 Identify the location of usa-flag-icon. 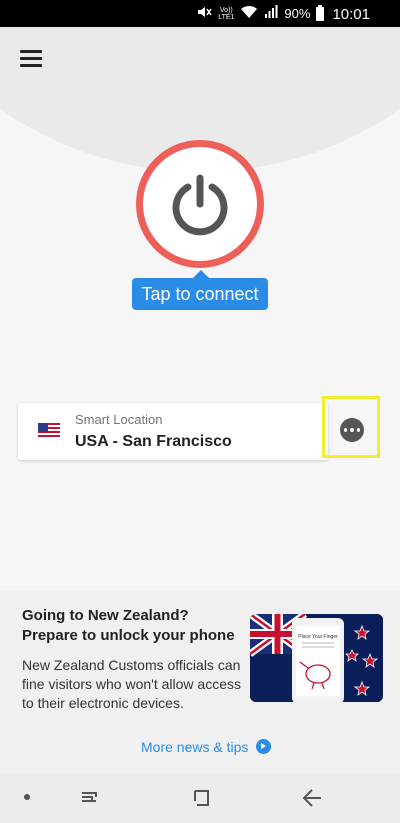
(49, 431).